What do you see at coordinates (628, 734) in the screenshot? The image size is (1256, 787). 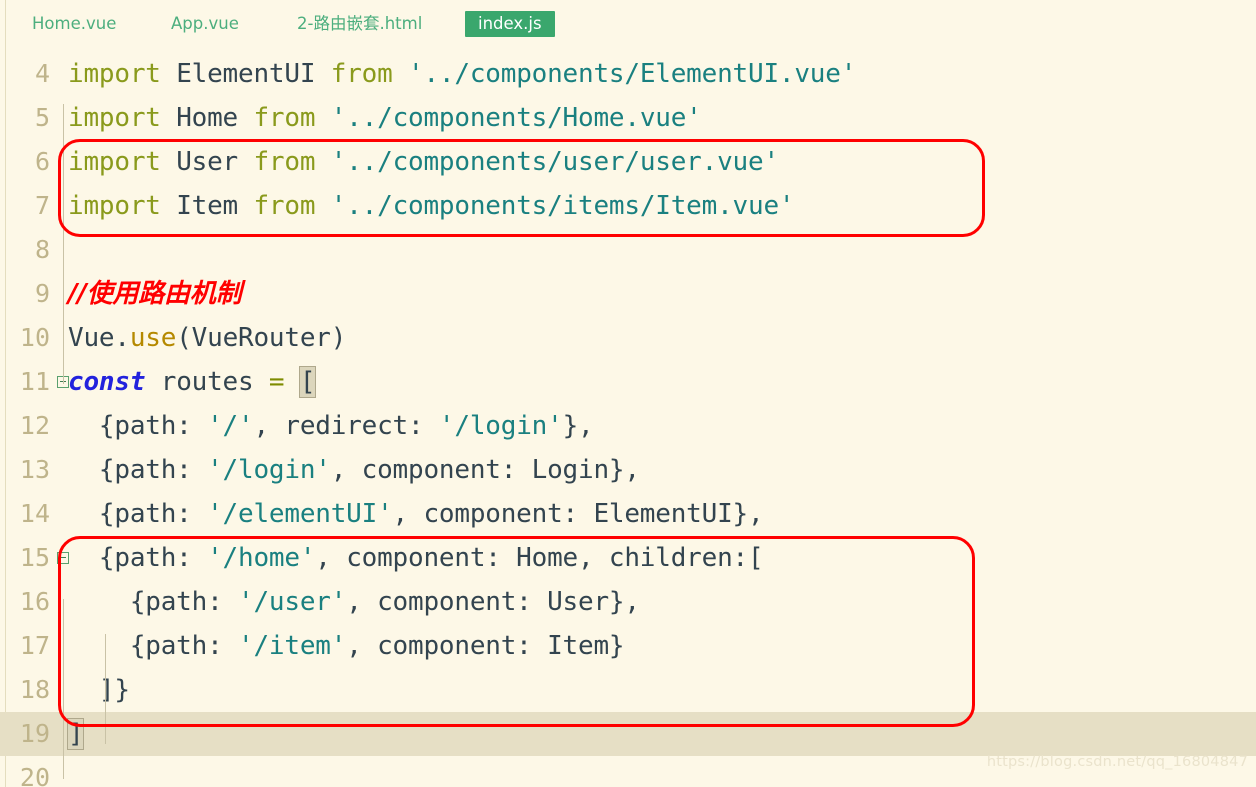 I see `code-line: 19]` at bounding box center [628, 734].